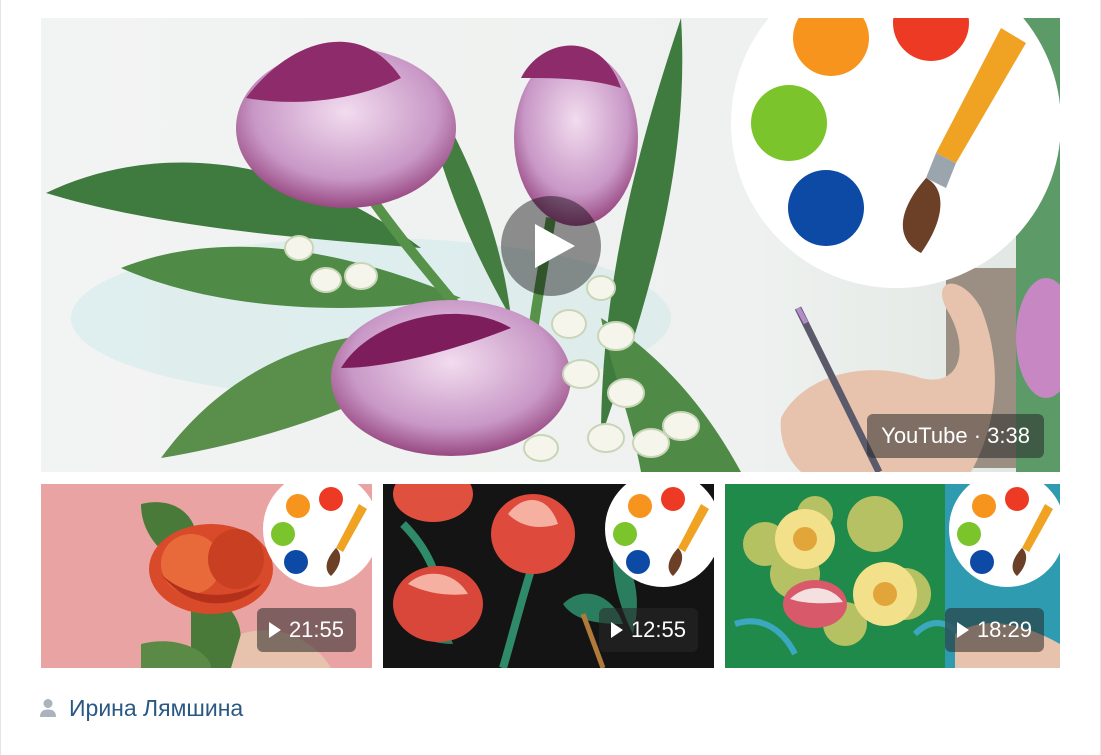  I want to click on duration-text: 12:55, so click(658, 629).